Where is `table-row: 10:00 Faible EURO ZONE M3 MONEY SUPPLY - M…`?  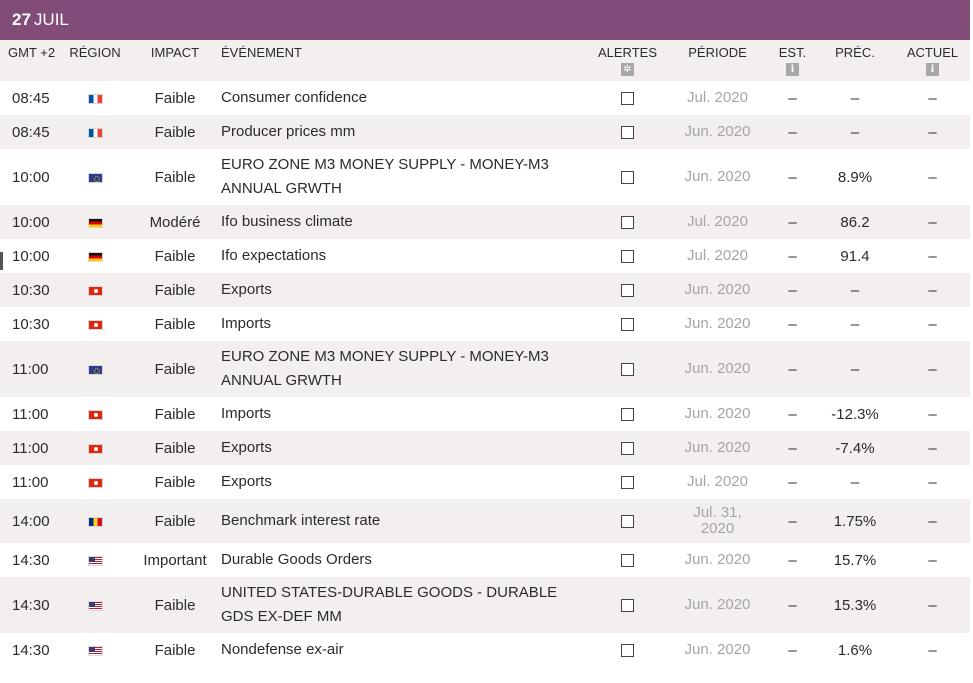
table-row: 10:00 Faible EURO ZONE M3 MONEY SUPPLY - M… is located at coordinates (485, 177).